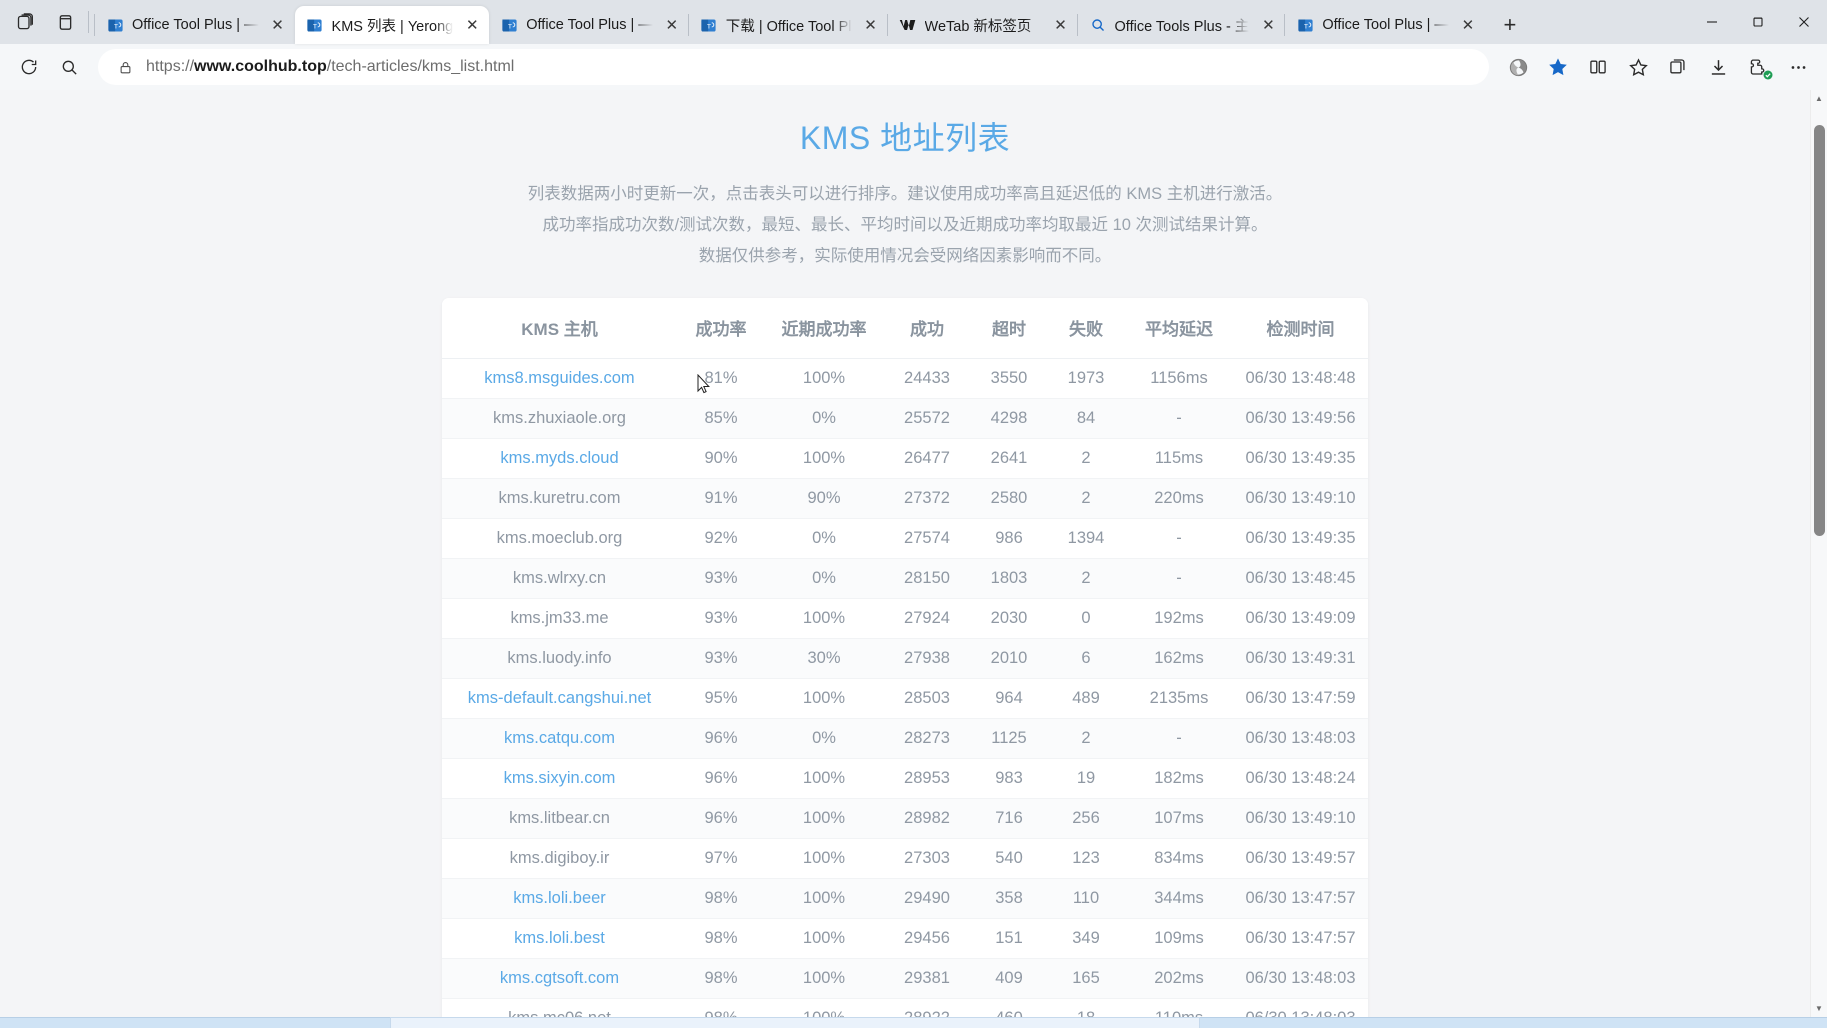 This screenshot has width=1827, height=1028. I want to click on downloads-icon, so click(1718, 67).